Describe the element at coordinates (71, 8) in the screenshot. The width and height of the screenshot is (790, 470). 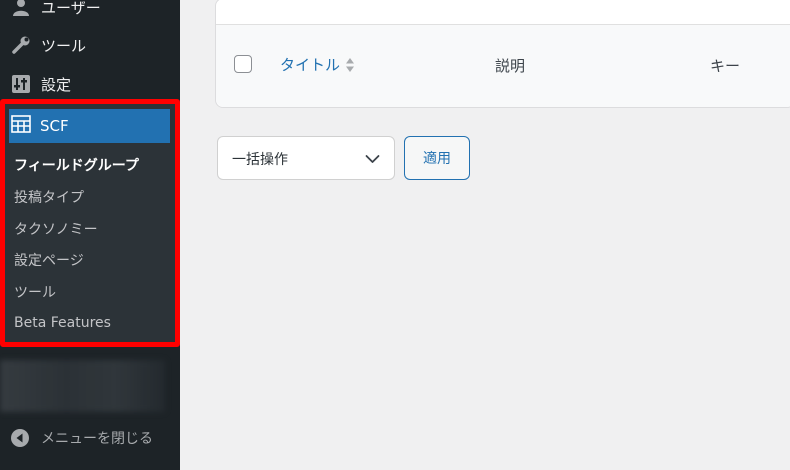
I see `menu-item-label: ユーザー` at that location.